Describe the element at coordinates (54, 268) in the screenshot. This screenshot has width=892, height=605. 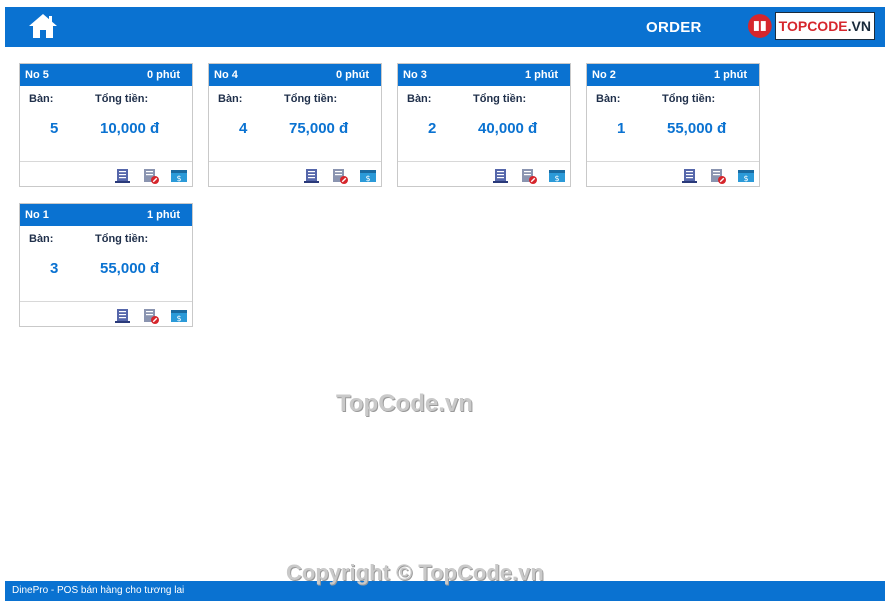
I see `table-number: 3` at that location.